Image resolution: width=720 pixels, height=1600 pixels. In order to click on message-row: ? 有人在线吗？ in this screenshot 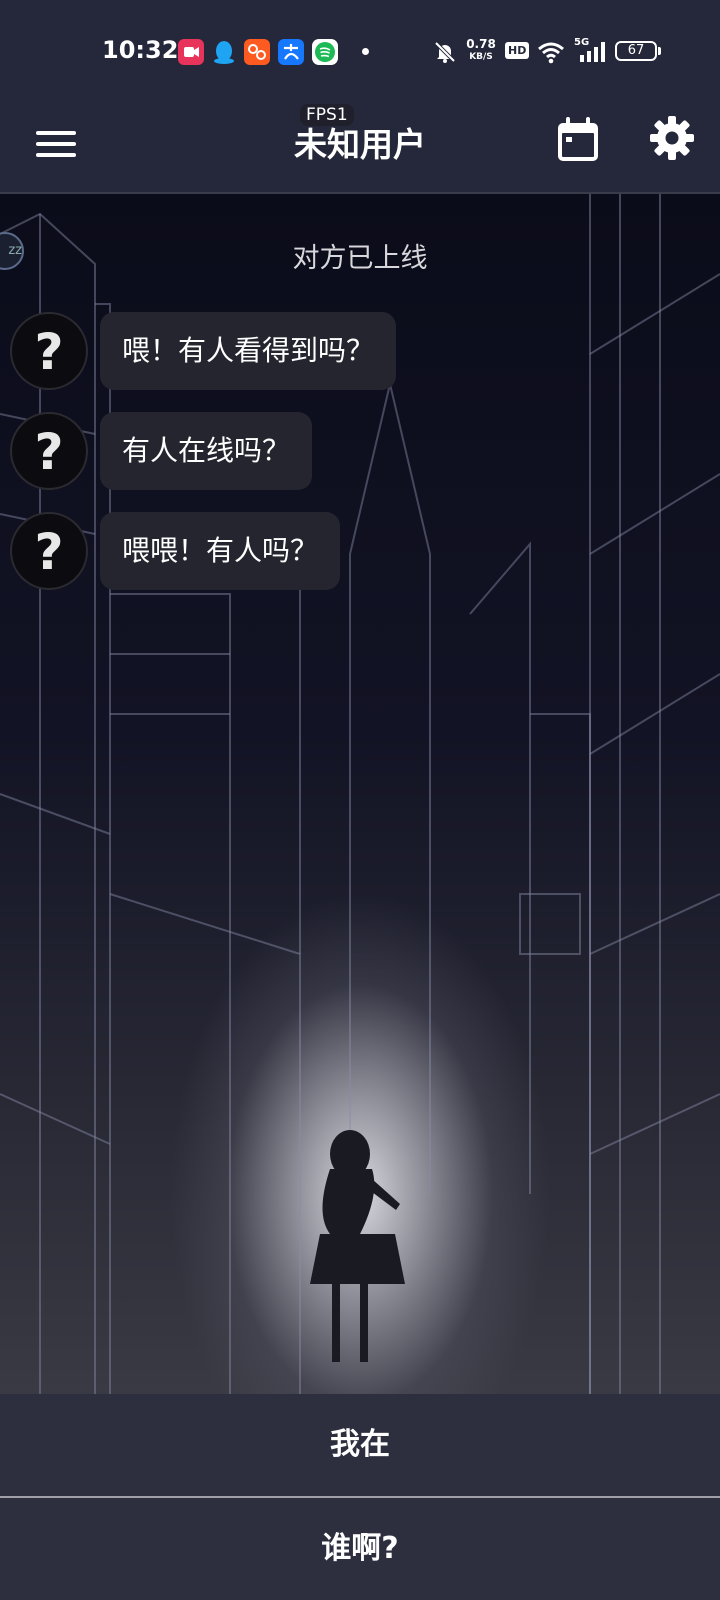, I will do `click(360, 452)`.